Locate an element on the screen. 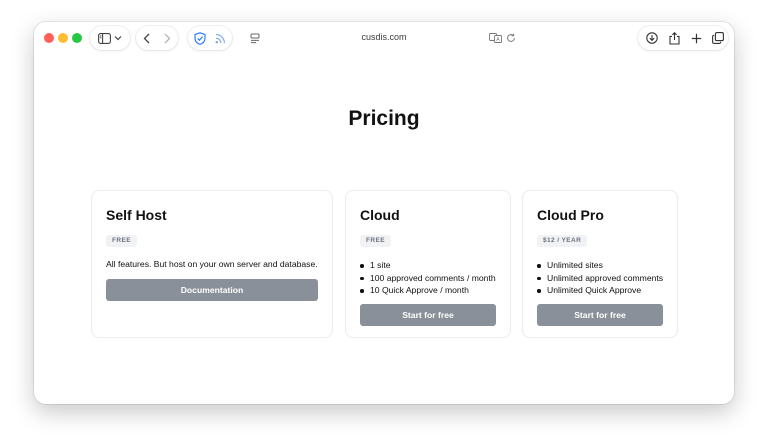 This screenshot has width=768, height=448. feature-text: 100 approved comments / month is located at coordinates (433, 277).